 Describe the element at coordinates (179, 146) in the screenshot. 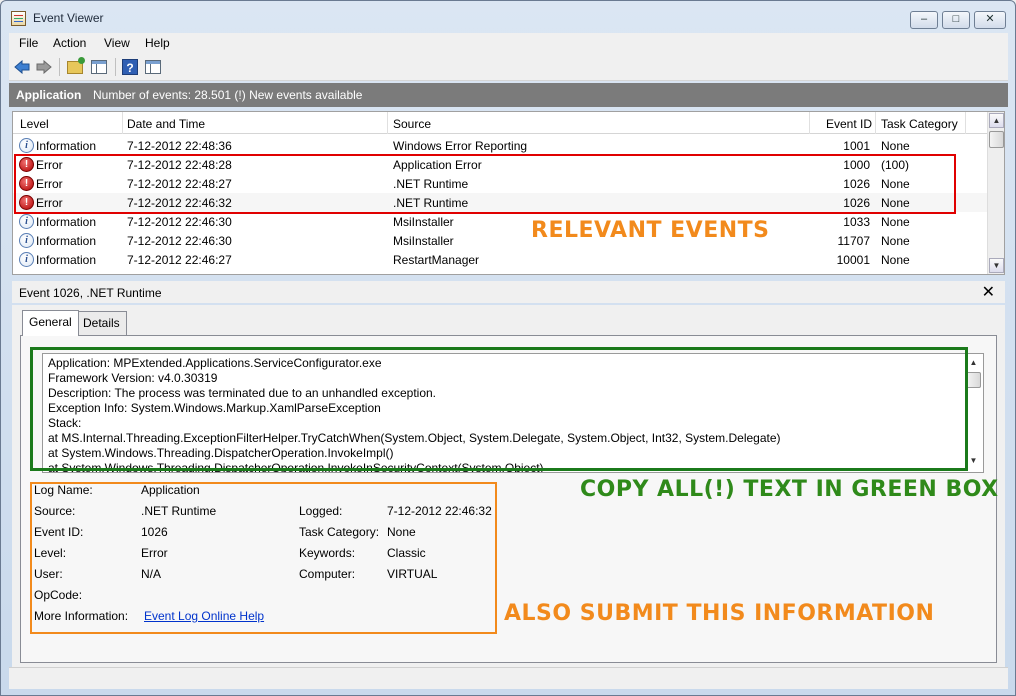

I see `event-date: 7-12-2012 22:48:36` at that location.